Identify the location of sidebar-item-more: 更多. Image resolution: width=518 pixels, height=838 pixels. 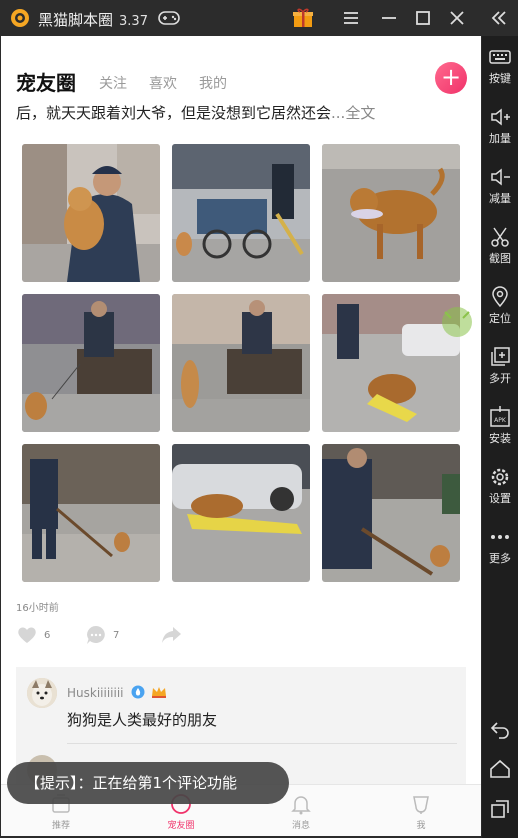
(500, 546).